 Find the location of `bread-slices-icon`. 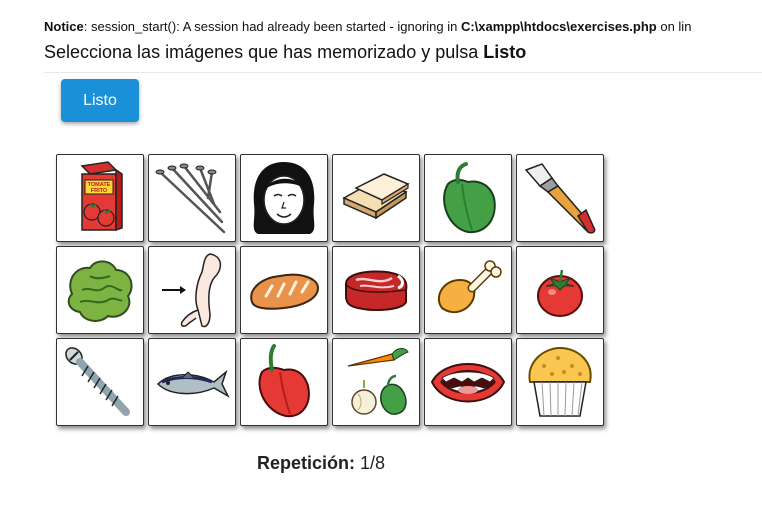

bread-slices-icon is located at coordinates (376, 196).